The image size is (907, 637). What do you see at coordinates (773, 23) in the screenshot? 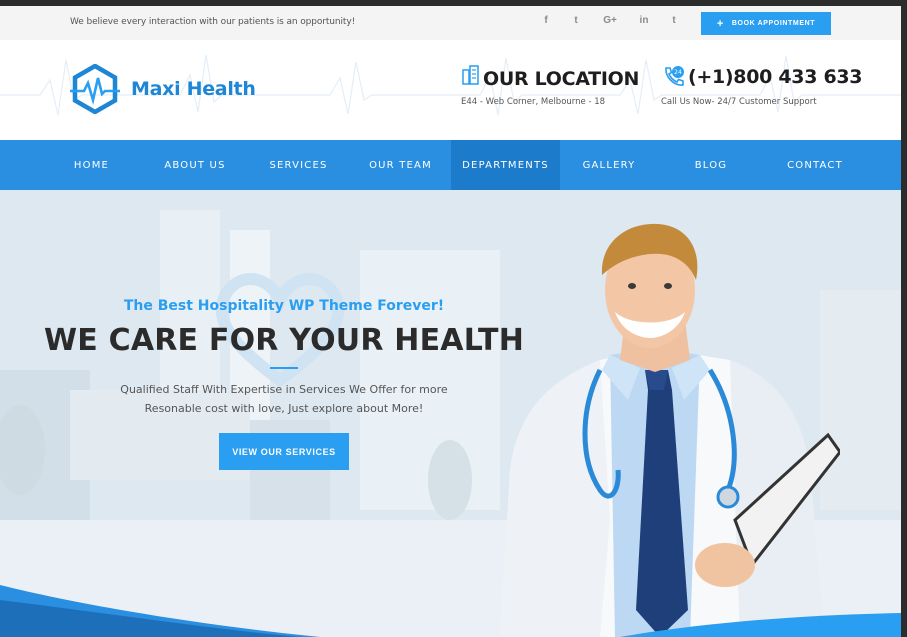
I see `book-appointment-label: BOOK APPOINTMENT` at bounding box center [773, 23].